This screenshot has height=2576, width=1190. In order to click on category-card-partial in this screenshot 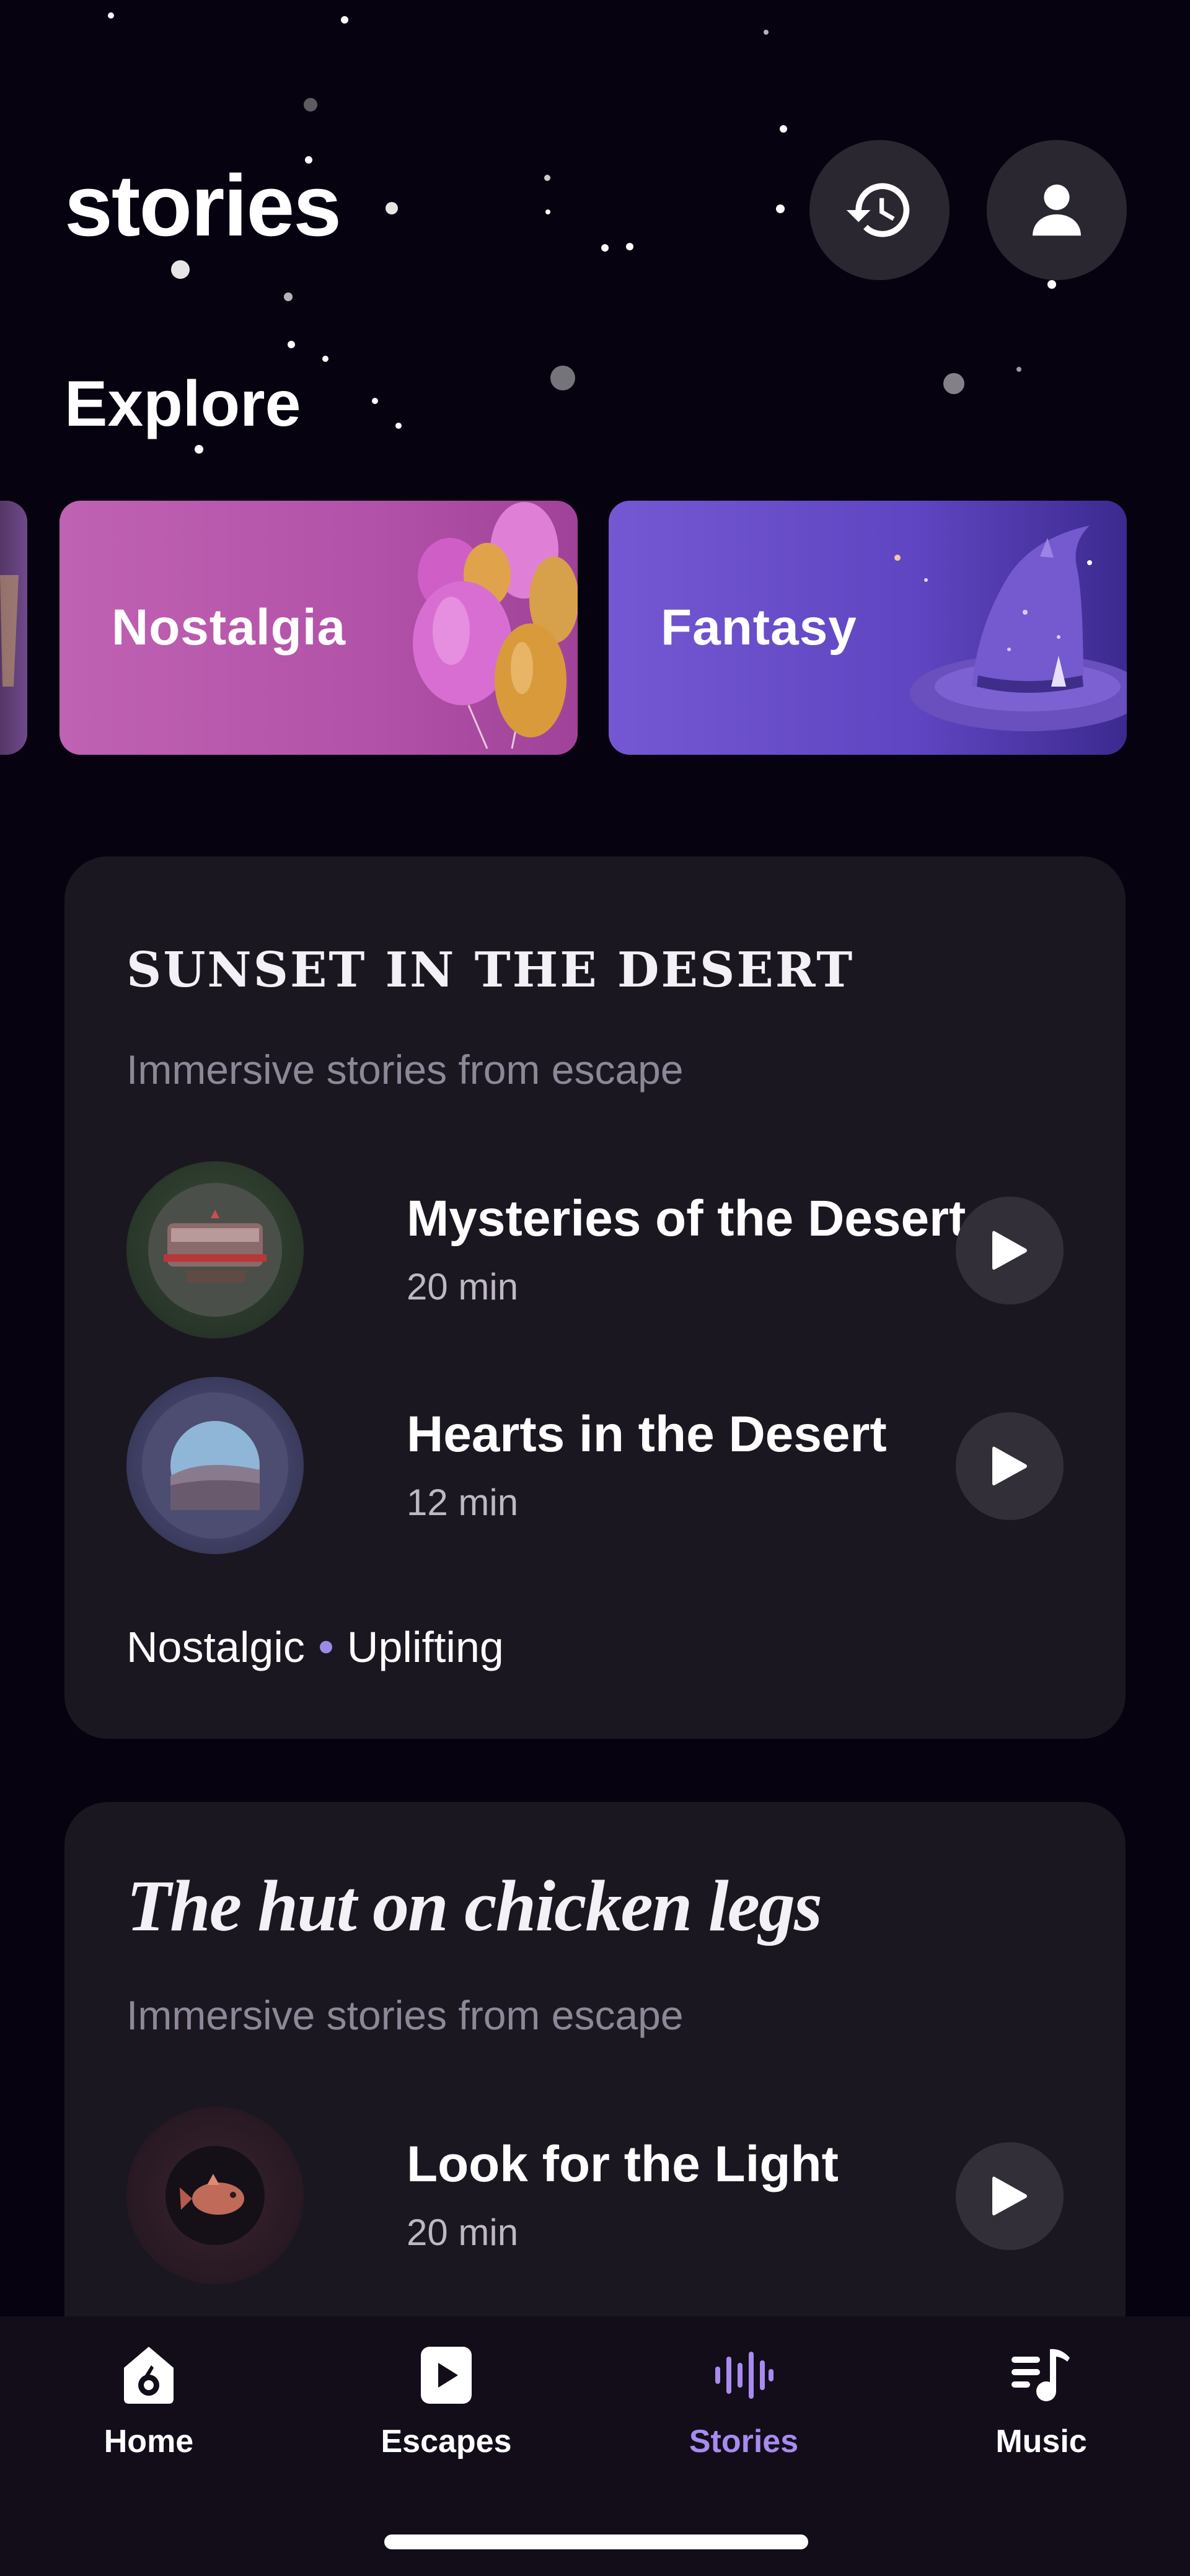, I will do `click(13, 628)`.